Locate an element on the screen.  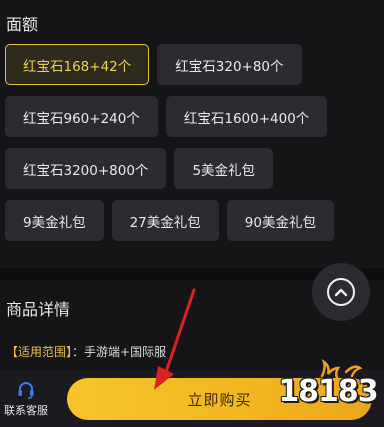
option-9usd-pack: 9美金礼包 is located at coordinates (54, 220).